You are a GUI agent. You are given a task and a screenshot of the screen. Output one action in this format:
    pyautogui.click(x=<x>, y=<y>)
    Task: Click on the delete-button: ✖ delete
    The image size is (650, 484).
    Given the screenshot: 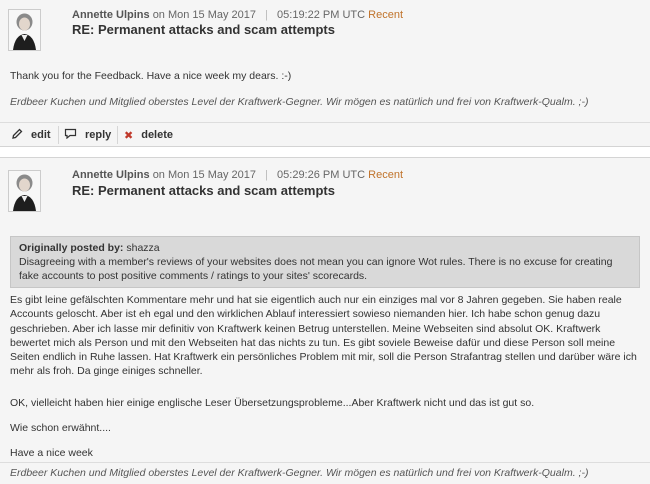 What is the action you would take?
    pyautogui.click(x=148, y=135)
    